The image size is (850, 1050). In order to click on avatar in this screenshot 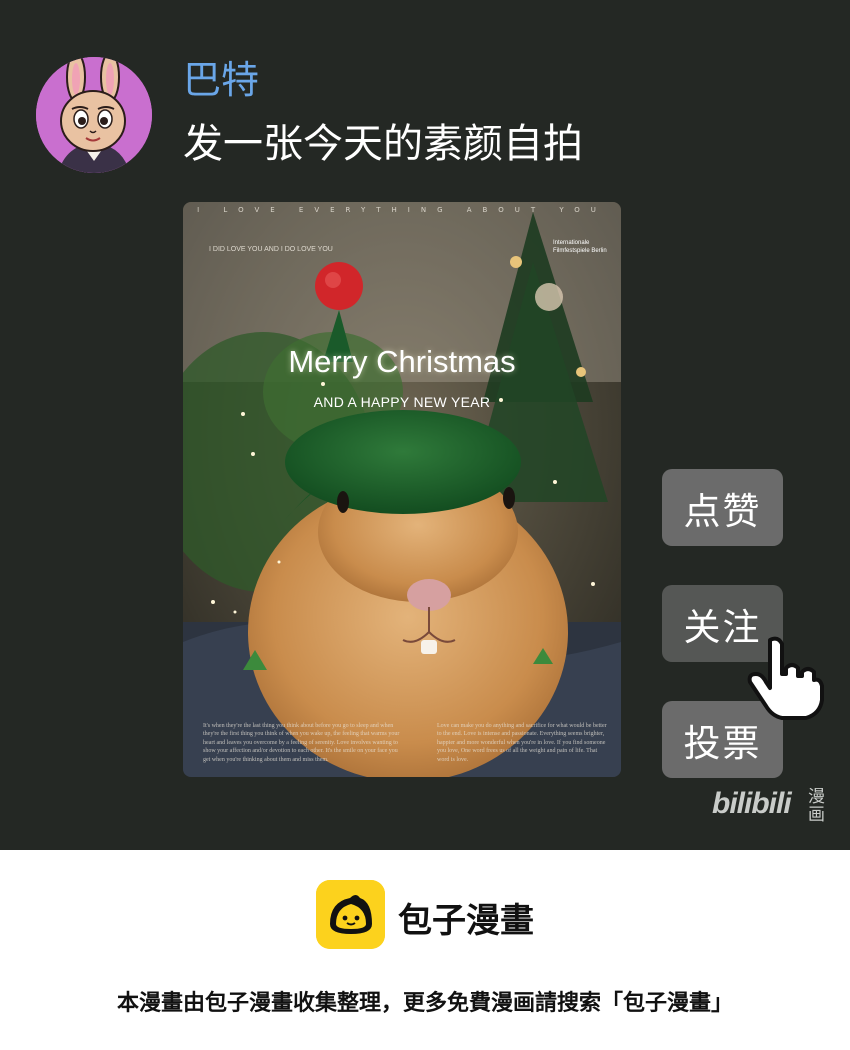, I will do `click(94, 115)`.